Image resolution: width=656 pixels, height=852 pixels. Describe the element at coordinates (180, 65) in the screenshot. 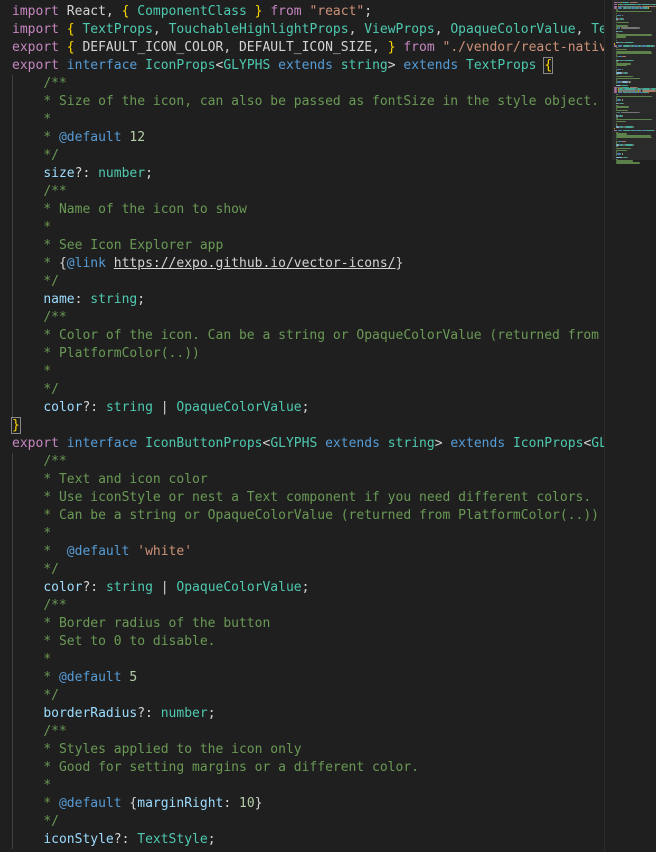

I see `code-token: IconProps` at that location.